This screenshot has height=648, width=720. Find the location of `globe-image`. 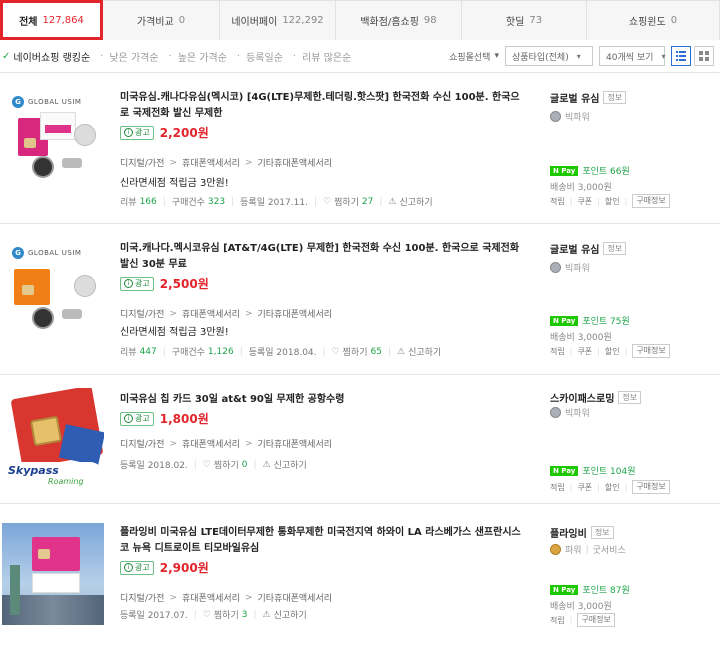

globe-image is located at coordinates (85, 135).